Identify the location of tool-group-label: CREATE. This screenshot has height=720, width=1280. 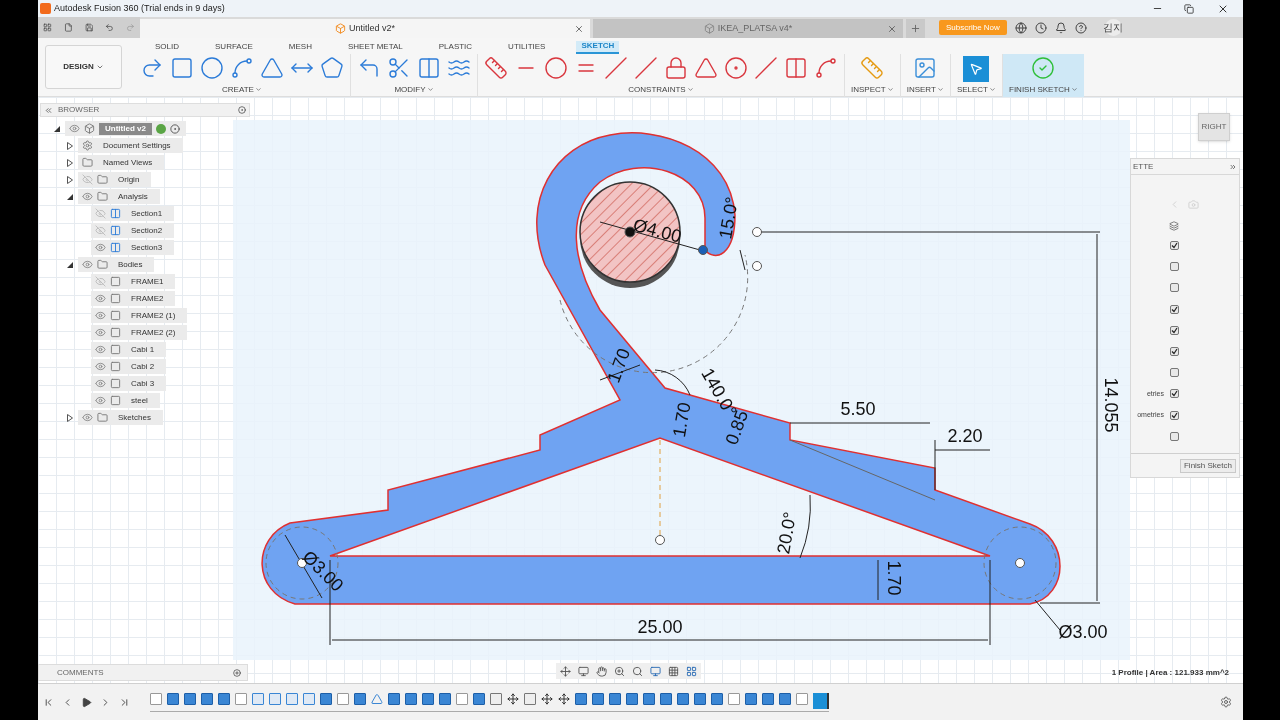
(242, 89).